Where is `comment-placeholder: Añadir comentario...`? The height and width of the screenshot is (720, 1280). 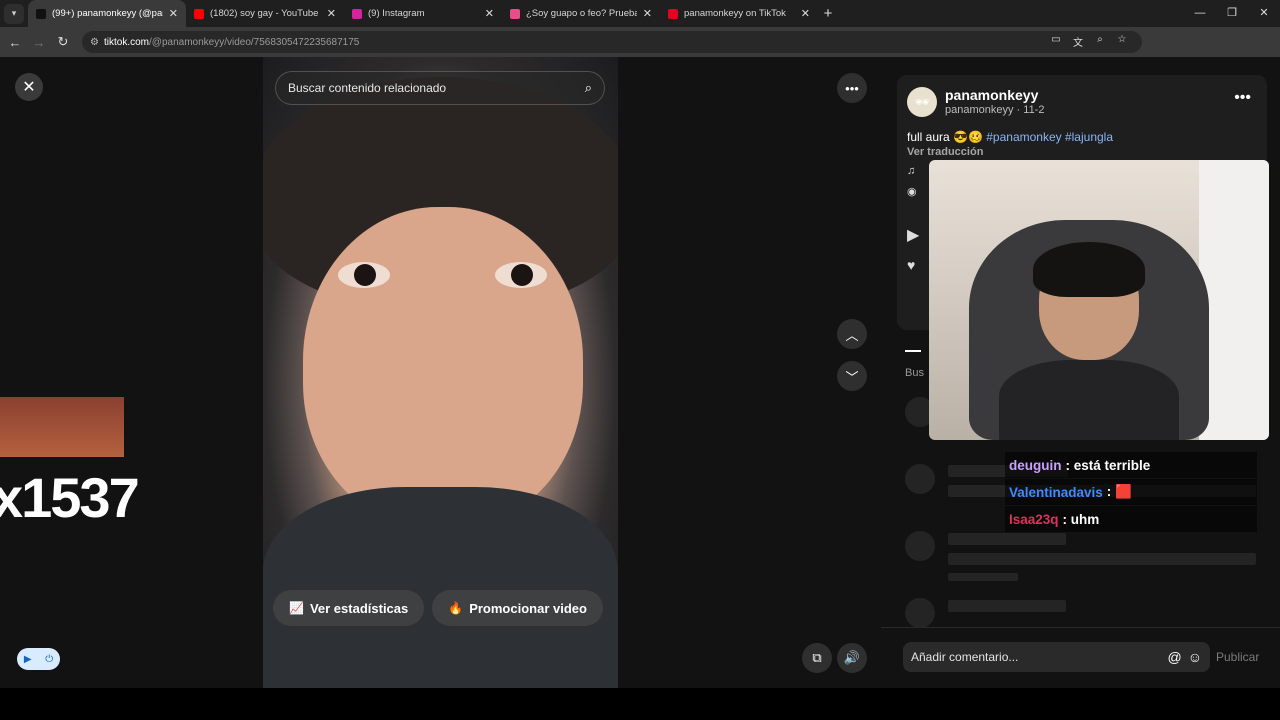 comment-placeholder: Añadir comentario... is located at coordinates (965, 657).